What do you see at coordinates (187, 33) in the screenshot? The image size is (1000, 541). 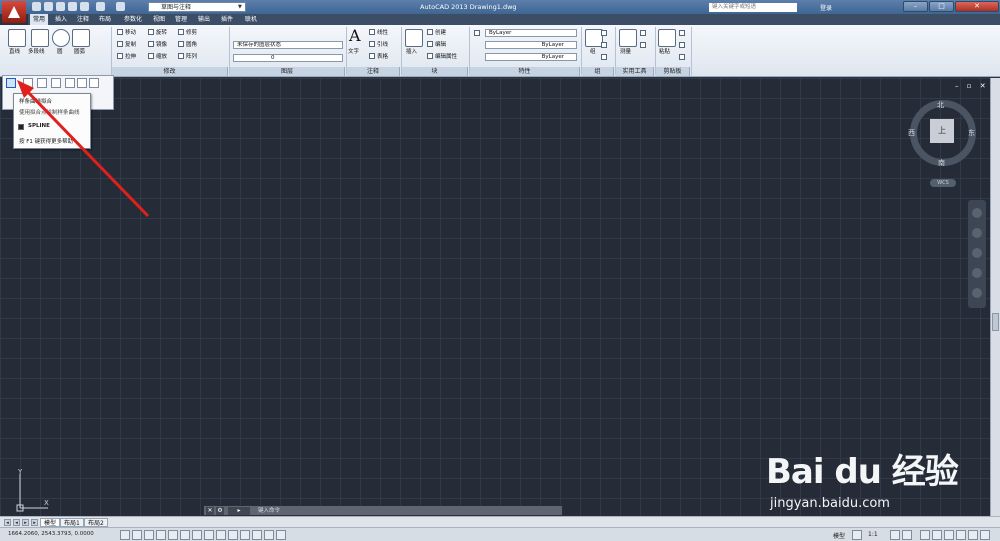 I see `trim-button: 修剪` at bounding box center [187, 33].